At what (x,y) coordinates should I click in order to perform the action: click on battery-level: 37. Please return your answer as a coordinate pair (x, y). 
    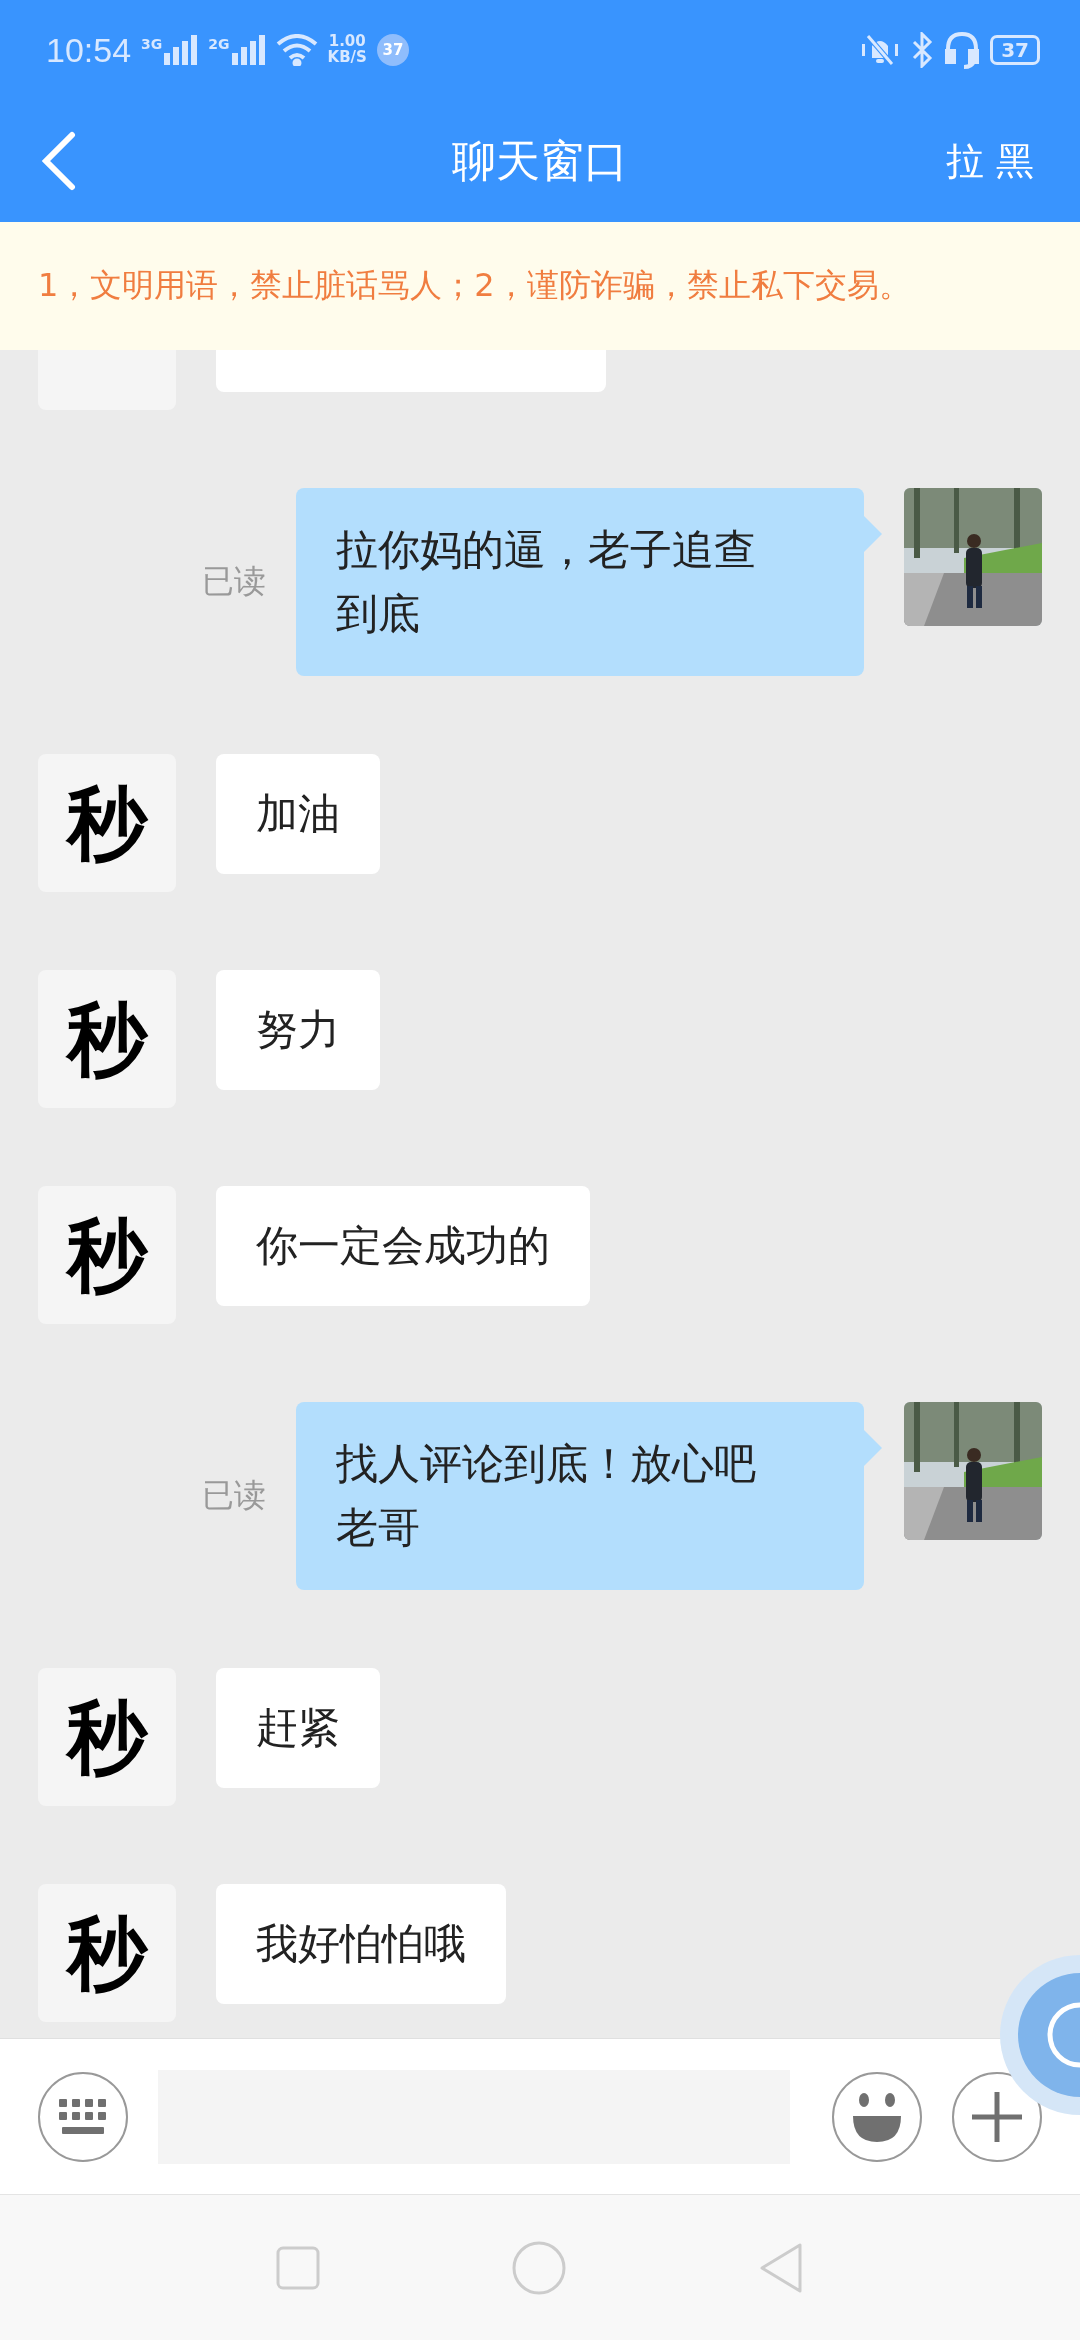
    Looking at the image, I should click on (1015, 50).